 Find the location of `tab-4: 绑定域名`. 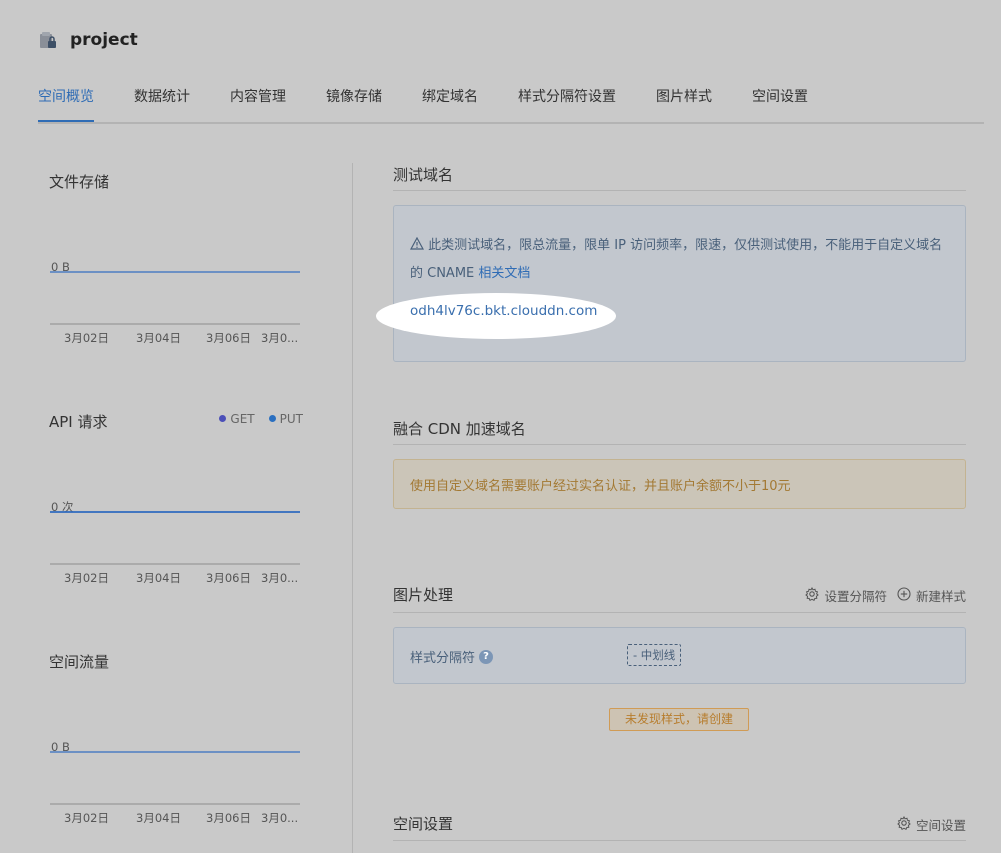

tab-4: 绑定域名 is located at coordinates (450, 99).